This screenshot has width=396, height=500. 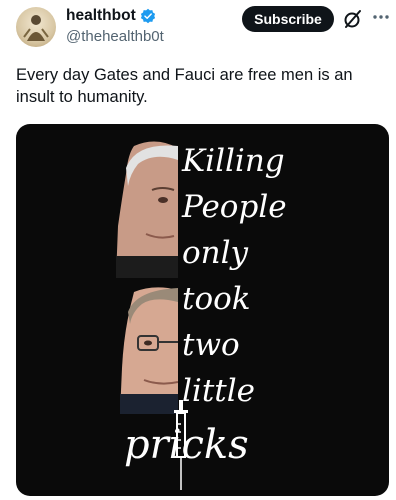 I want to click on avatar-figure-icon, so click(x=36, y=28).